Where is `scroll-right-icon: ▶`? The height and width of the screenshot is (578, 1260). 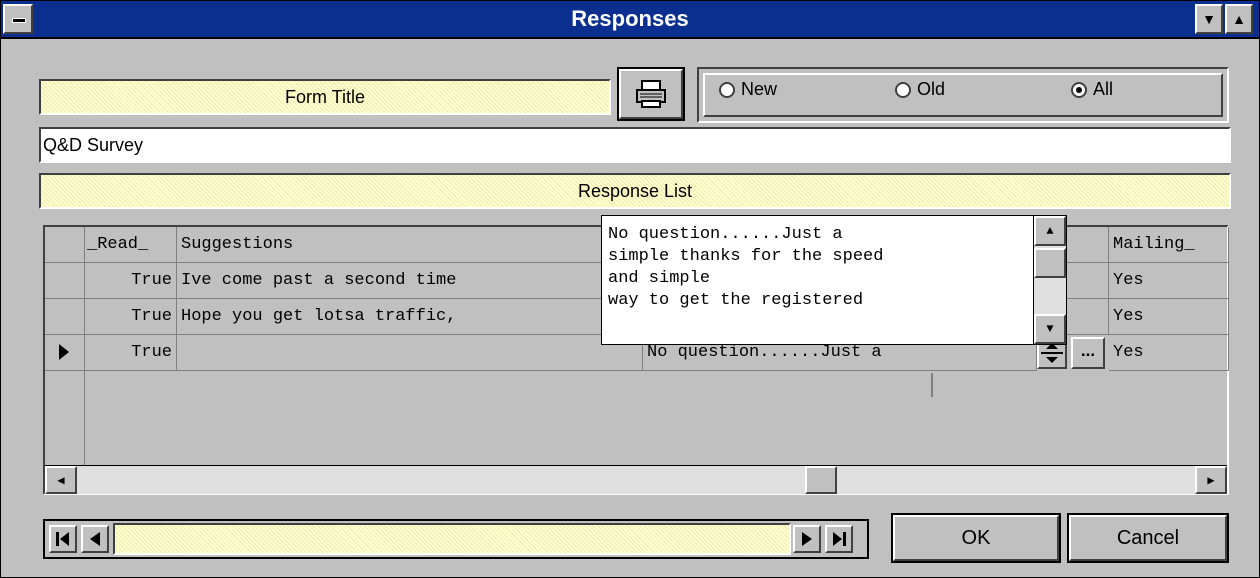 scroll-right-icon: ▶ is located at coordinates (1211, 480).